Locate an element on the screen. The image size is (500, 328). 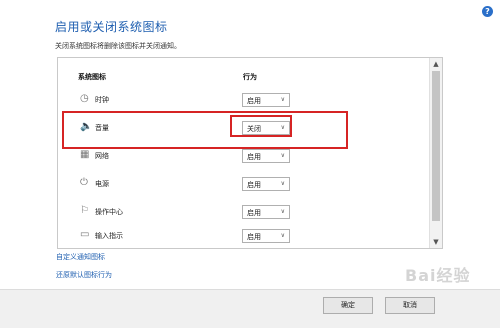
column-header-behavior: 行为 is located at coordinates (250, 77).